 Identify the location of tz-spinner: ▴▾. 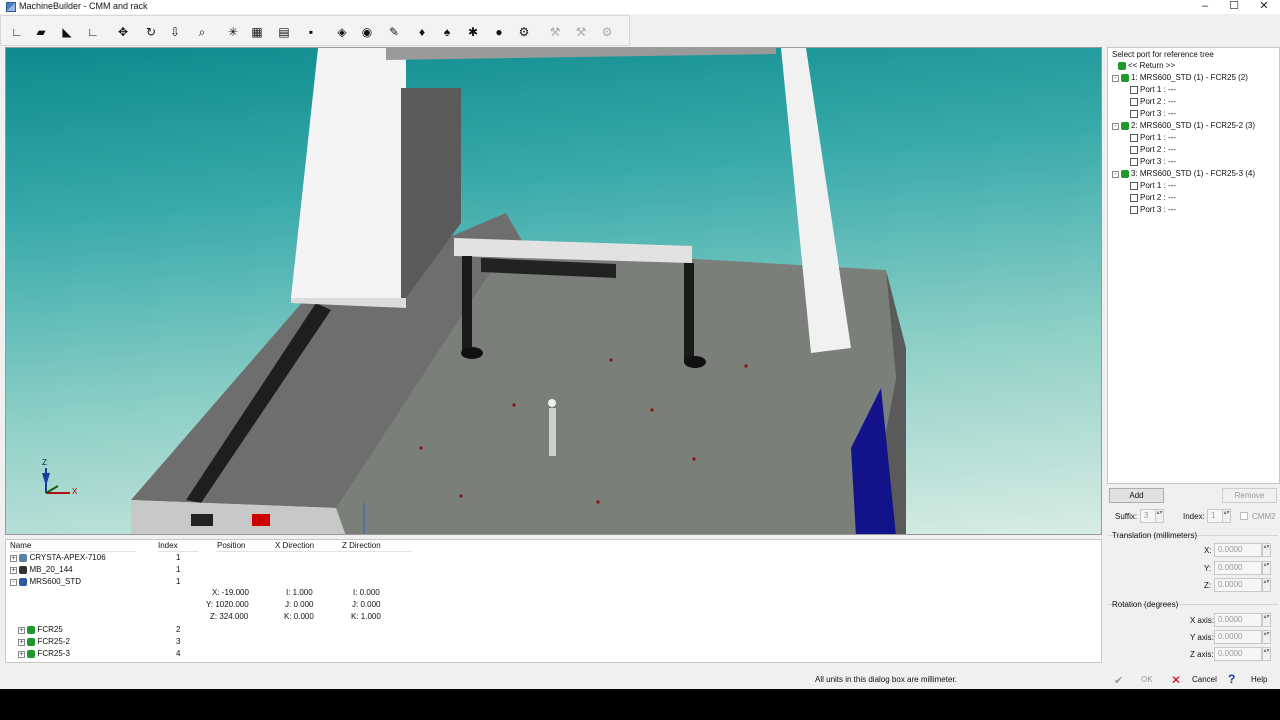
(1266, 585).